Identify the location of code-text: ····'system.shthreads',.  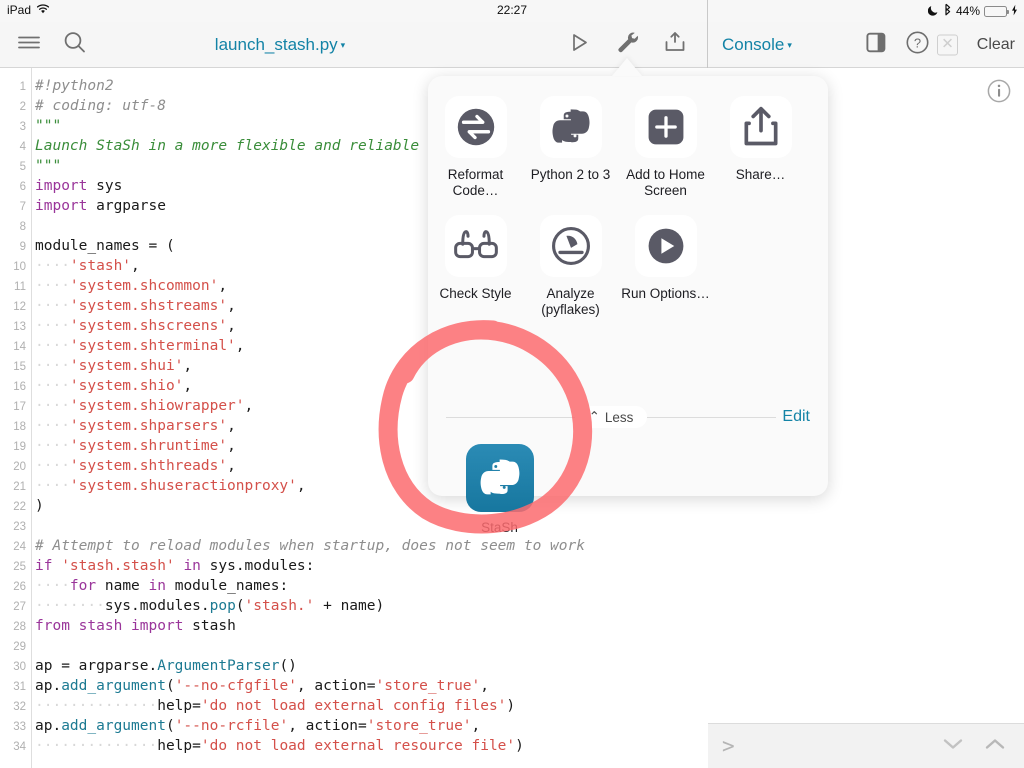
(135, 466).